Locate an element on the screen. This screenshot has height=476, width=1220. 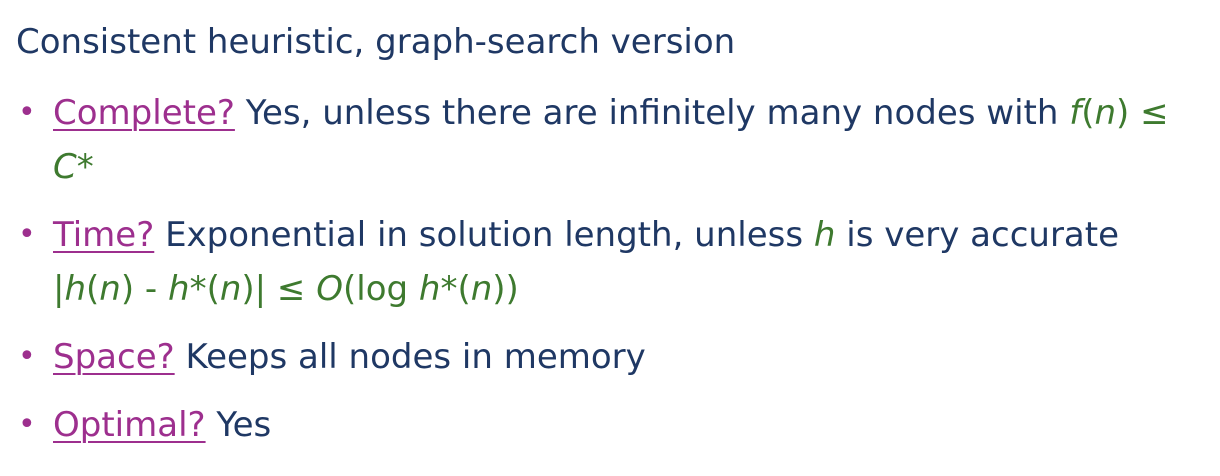
space-line: Space? Keeps all nodes in memory is located at coordinates (630, 357).